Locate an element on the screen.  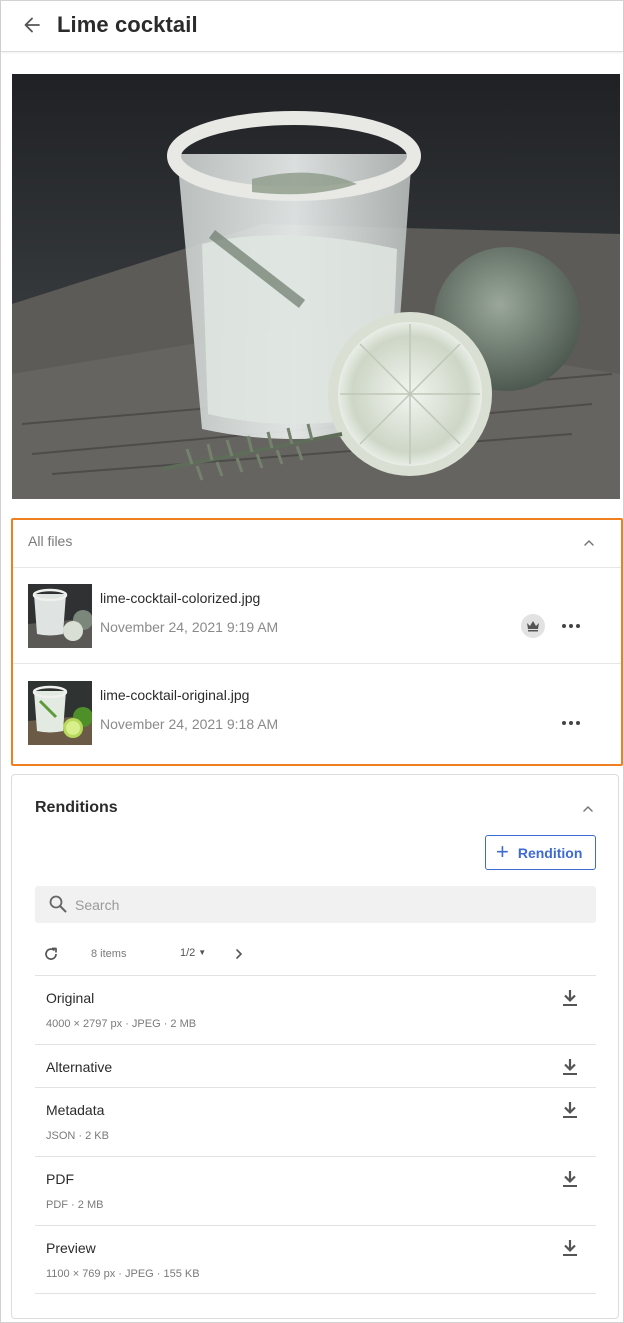
rendition-name: Original is located at coordinates (70, 998).